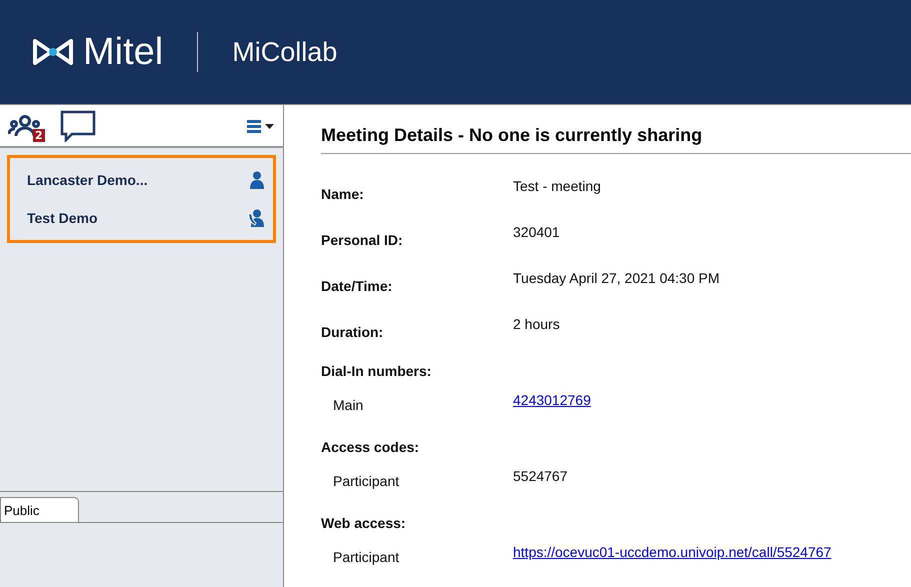  What do you see at coordinates (53, 52) in the screenshot?
I see `logo-icon` at bounding box center [53, 52].